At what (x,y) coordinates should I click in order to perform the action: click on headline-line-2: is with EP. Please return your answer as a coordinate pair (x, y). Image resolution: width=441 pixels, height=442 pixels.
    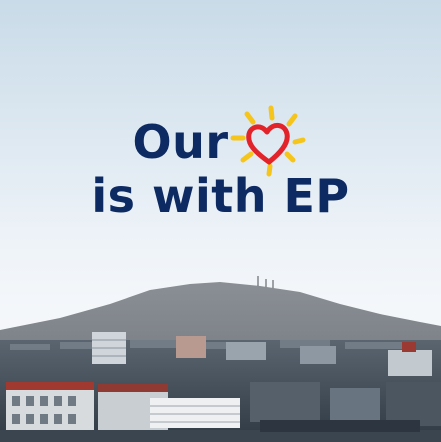
    Looking at the image, I should click on (220, 196).